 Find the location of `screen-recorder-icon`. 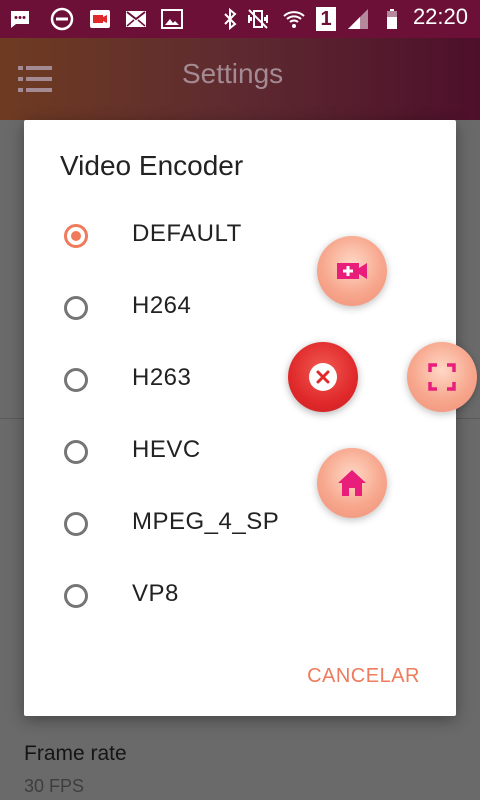

screen-recorder-icon is located at coordinates (100, 19).